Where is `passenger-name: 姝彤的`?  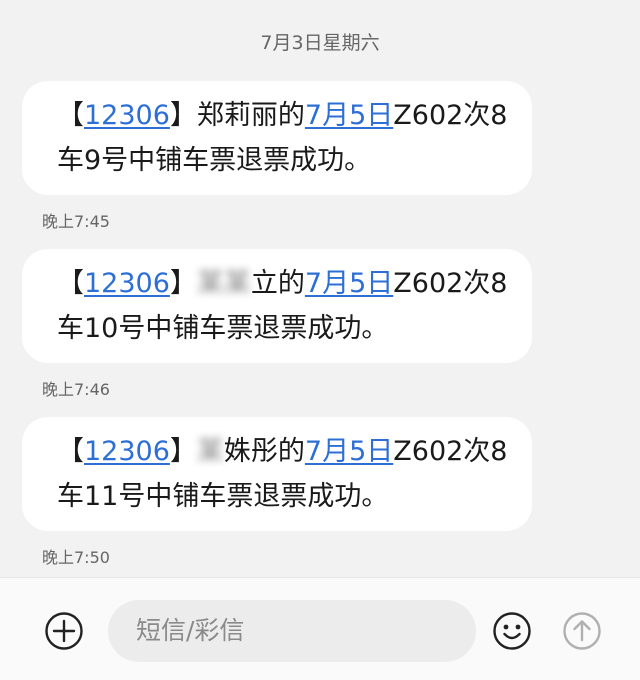
passenger-name: 姝彤的 is located at coordinates (264, 451).